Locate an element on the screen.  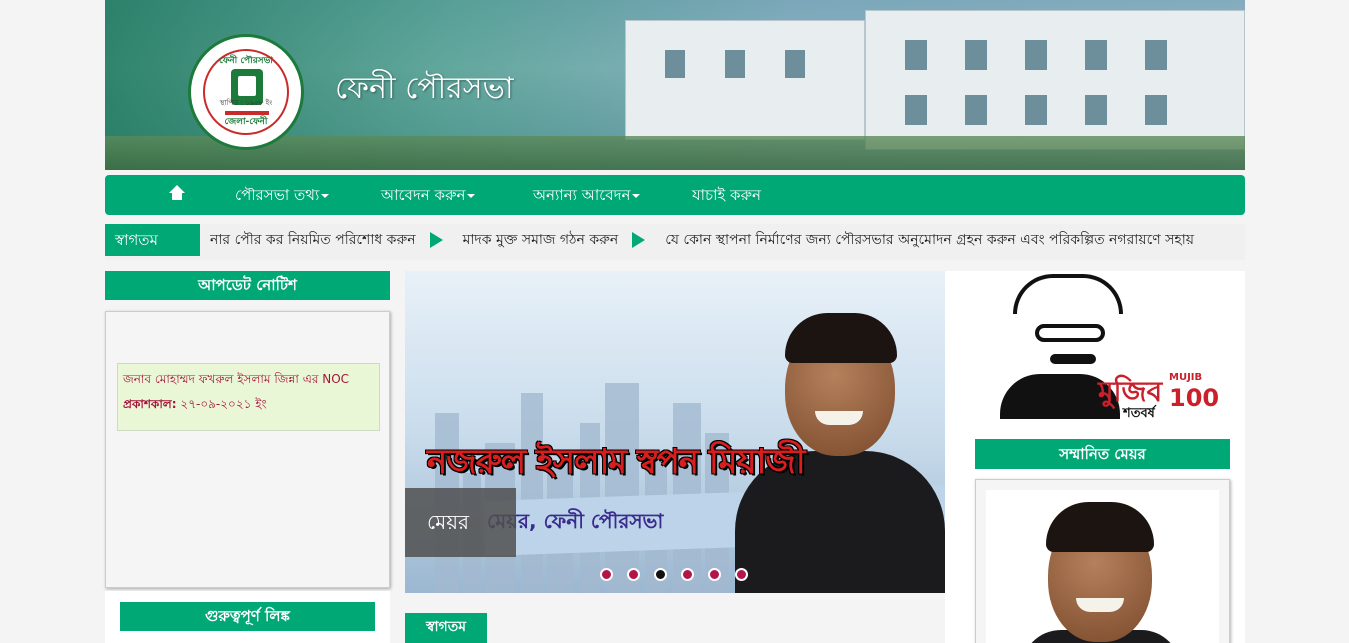
nav-item-municipality-info: পৌরসভা তথ্য is located at coordinates (282, 195).